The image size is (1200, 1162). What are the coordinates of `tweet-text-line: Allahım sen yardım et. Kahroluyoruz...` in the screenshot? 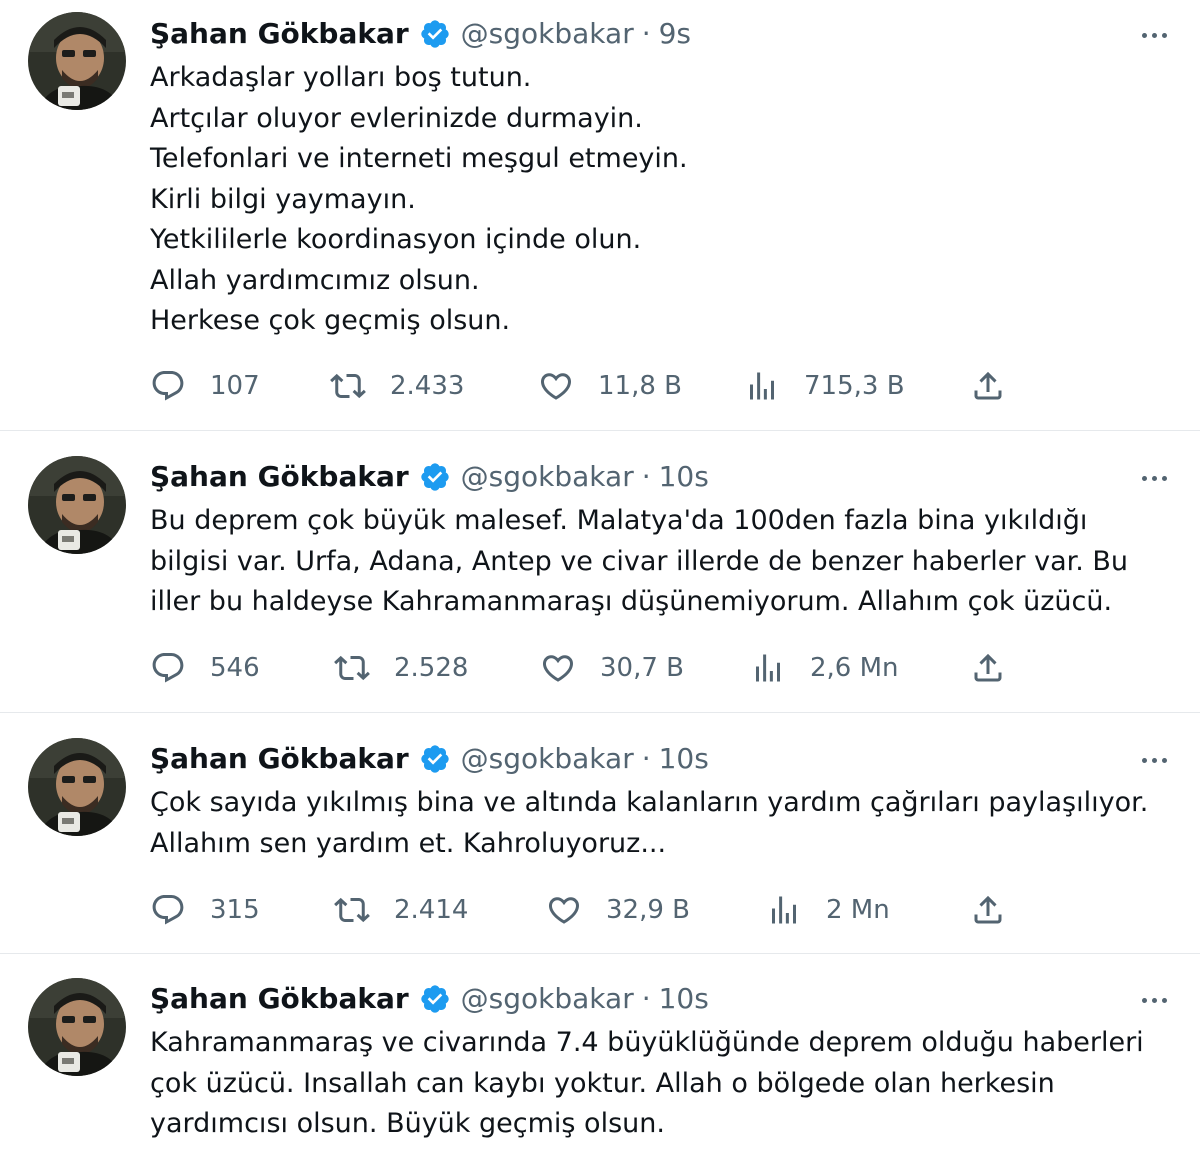 It's located at (408, 843).